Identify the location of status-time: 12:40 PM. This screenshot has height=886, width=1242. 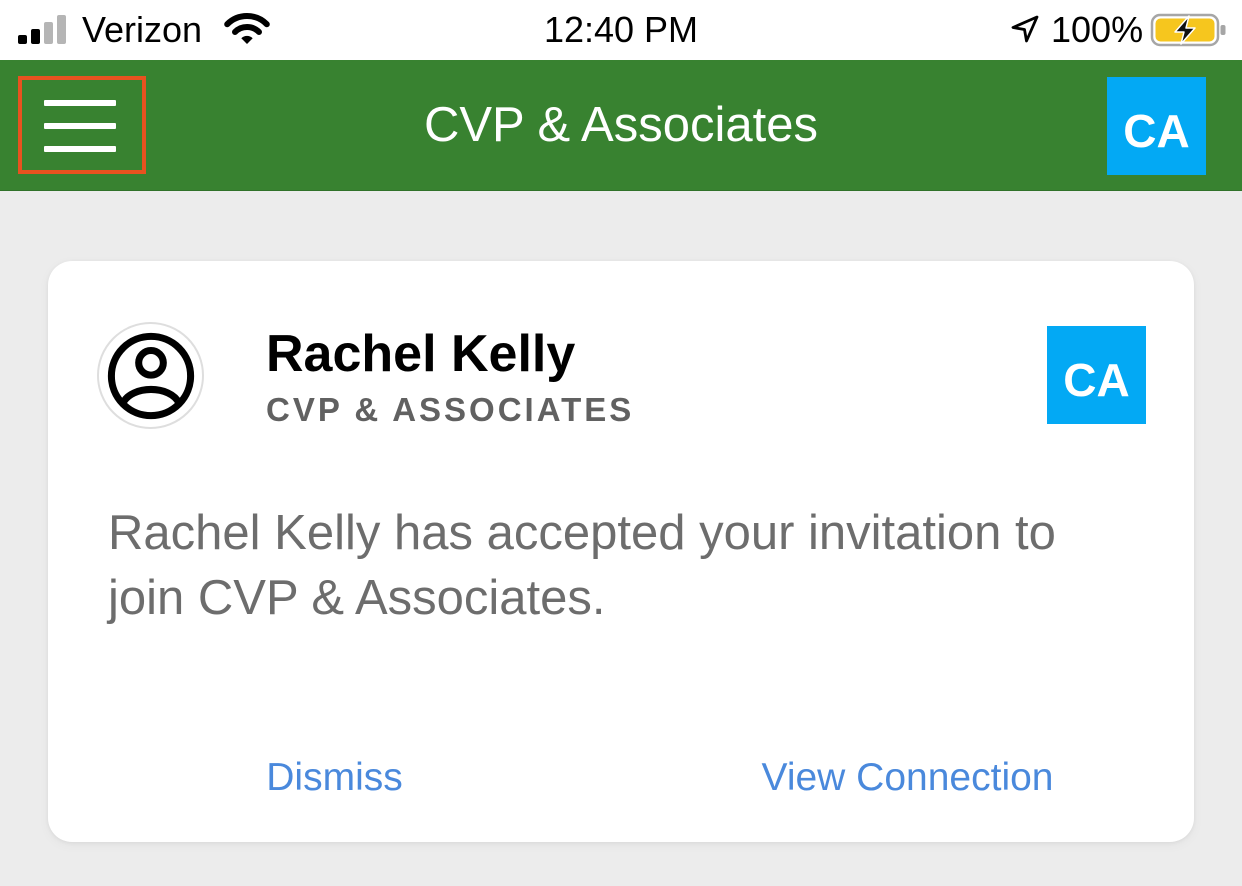
(621, 29).